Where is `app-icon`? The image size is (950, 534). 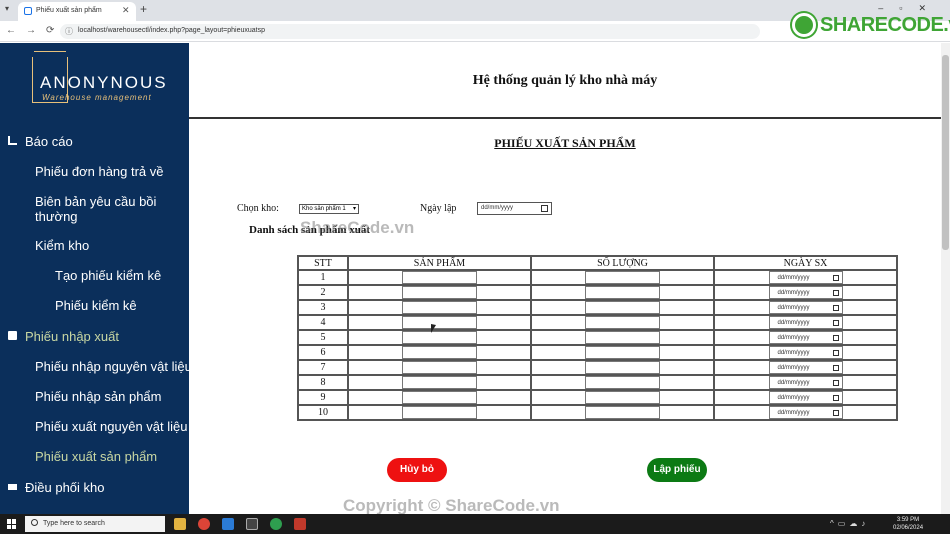 app-icon is located at coordinates (276, 524).